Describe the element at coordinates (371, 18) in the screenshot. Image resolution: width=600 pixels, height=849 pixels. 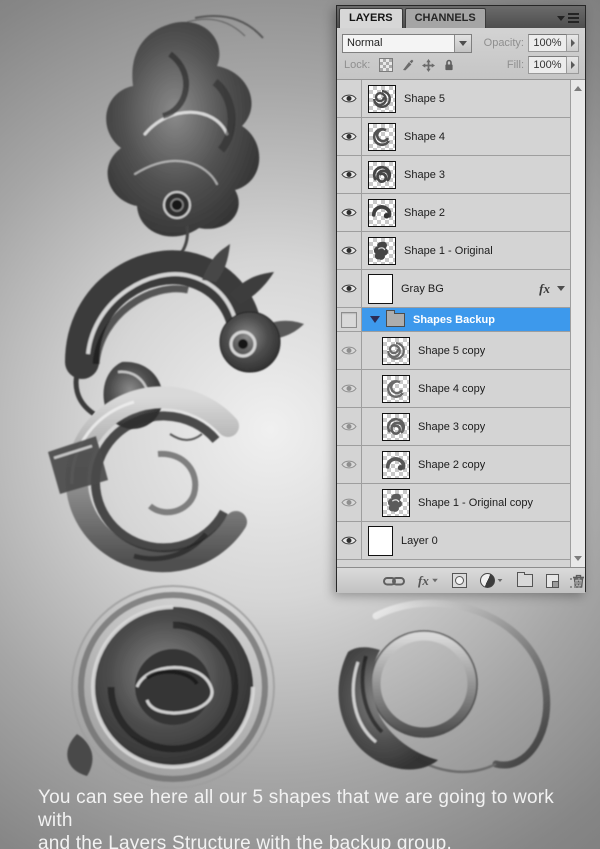
I see `tab-layers: LAYERS` at that location.